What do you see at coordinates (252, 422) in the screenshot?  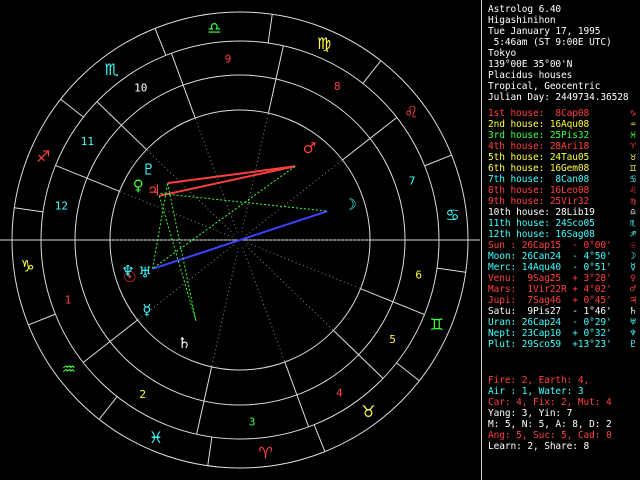 I see `house-number: 3` at bounding box center [252, 422].